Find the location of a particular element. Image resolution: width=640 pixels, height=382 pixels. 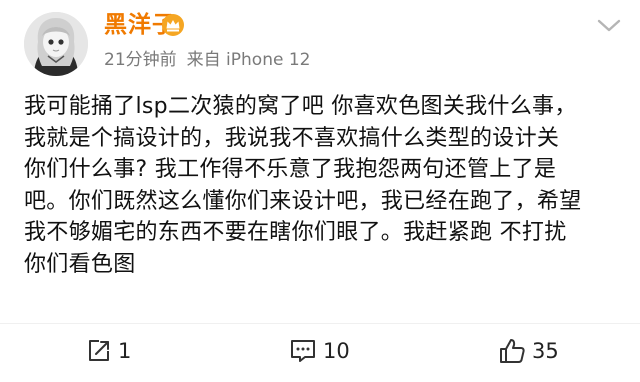

comment-count: 10 is located at coordinates (336, 351).